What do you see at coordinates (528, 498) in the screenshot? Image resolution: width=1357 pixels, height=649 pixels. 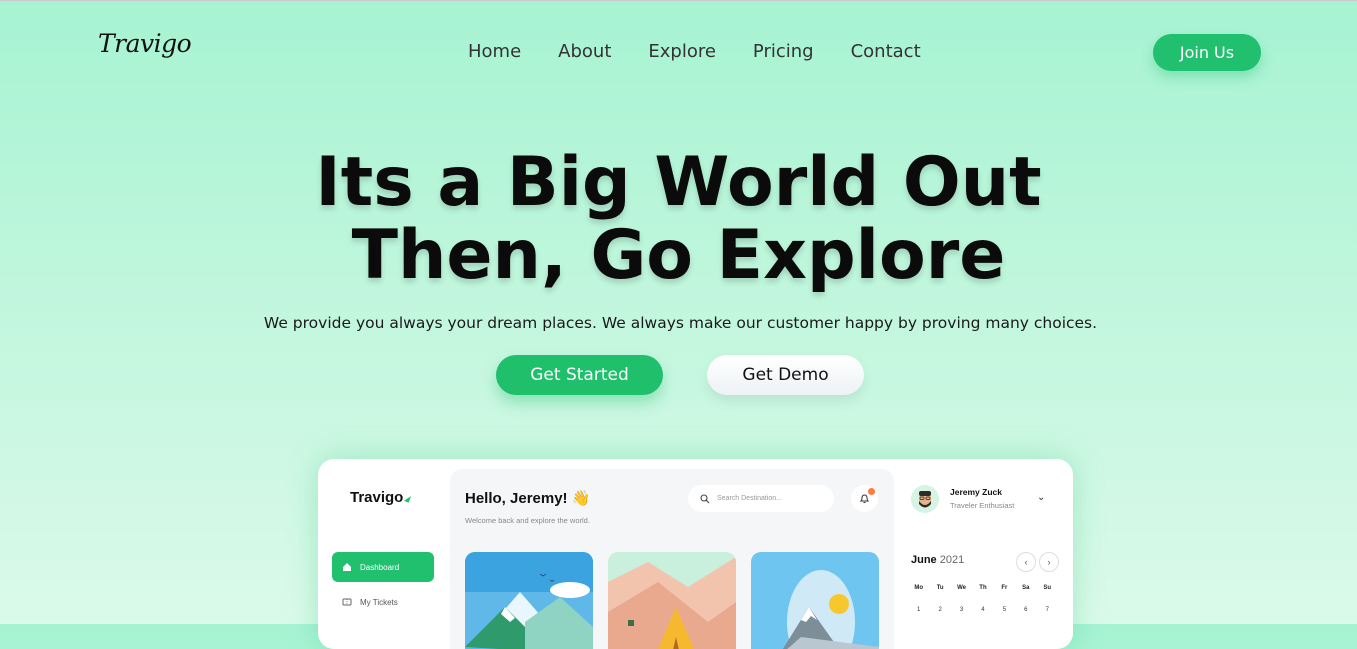 I see `greeting-title: Hello, Jeremy! 👋` at bounding box center [528, 498].